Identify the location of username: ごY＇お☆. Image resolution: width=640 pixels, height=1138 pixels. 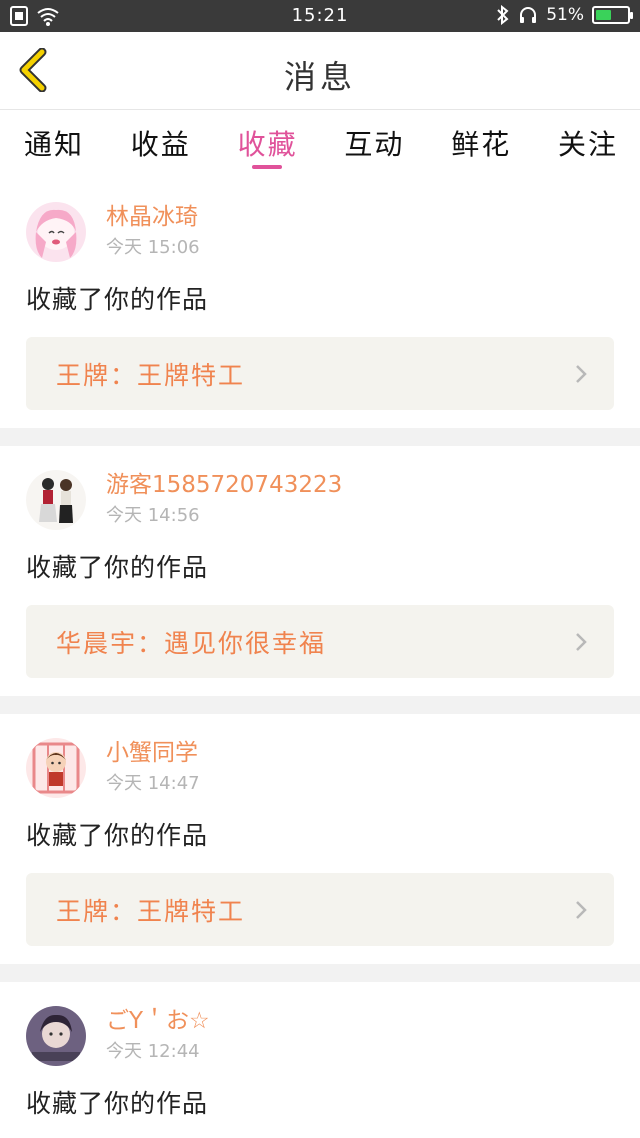
(158, 1021).